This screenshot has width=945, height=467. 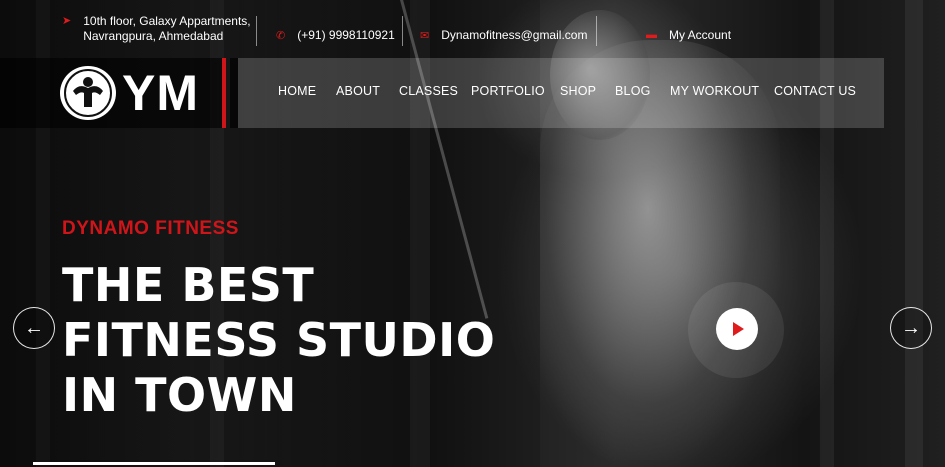 I want to click on arrow-left-icon: ←, so click(x=34, y=327).